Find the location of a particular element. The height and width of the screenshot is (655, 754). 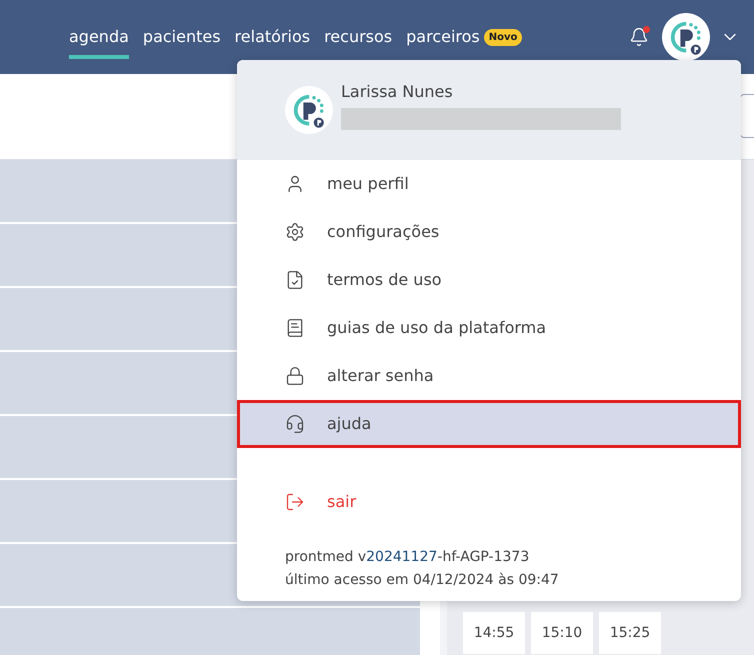

settings-icon is located at coordinates (295, 232).